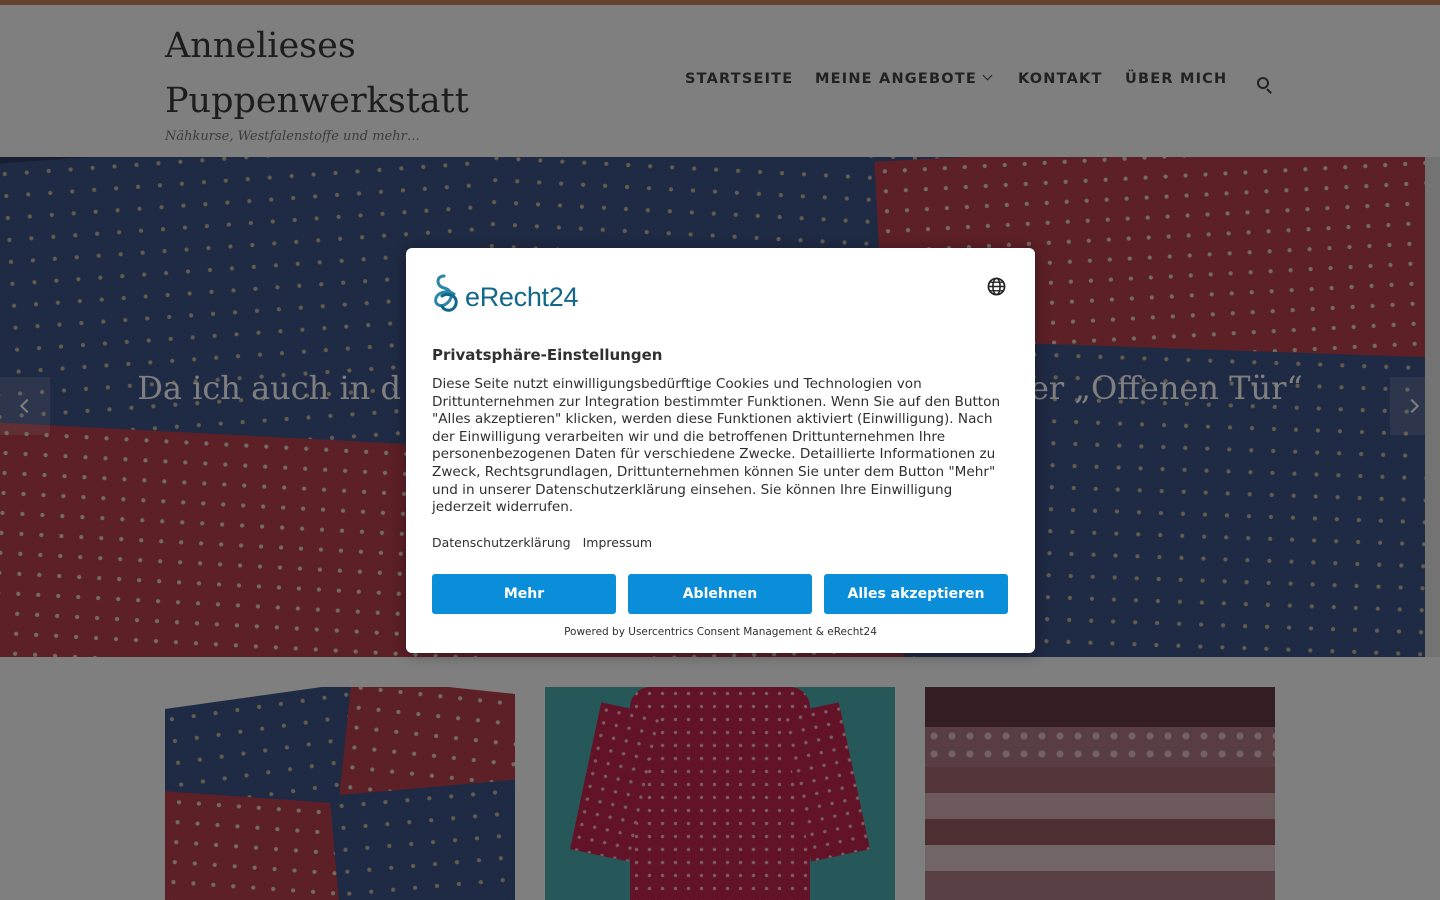 This screenshot has width=1440, height=900. I want to click on more-button: Mehr, so click(524, 594).